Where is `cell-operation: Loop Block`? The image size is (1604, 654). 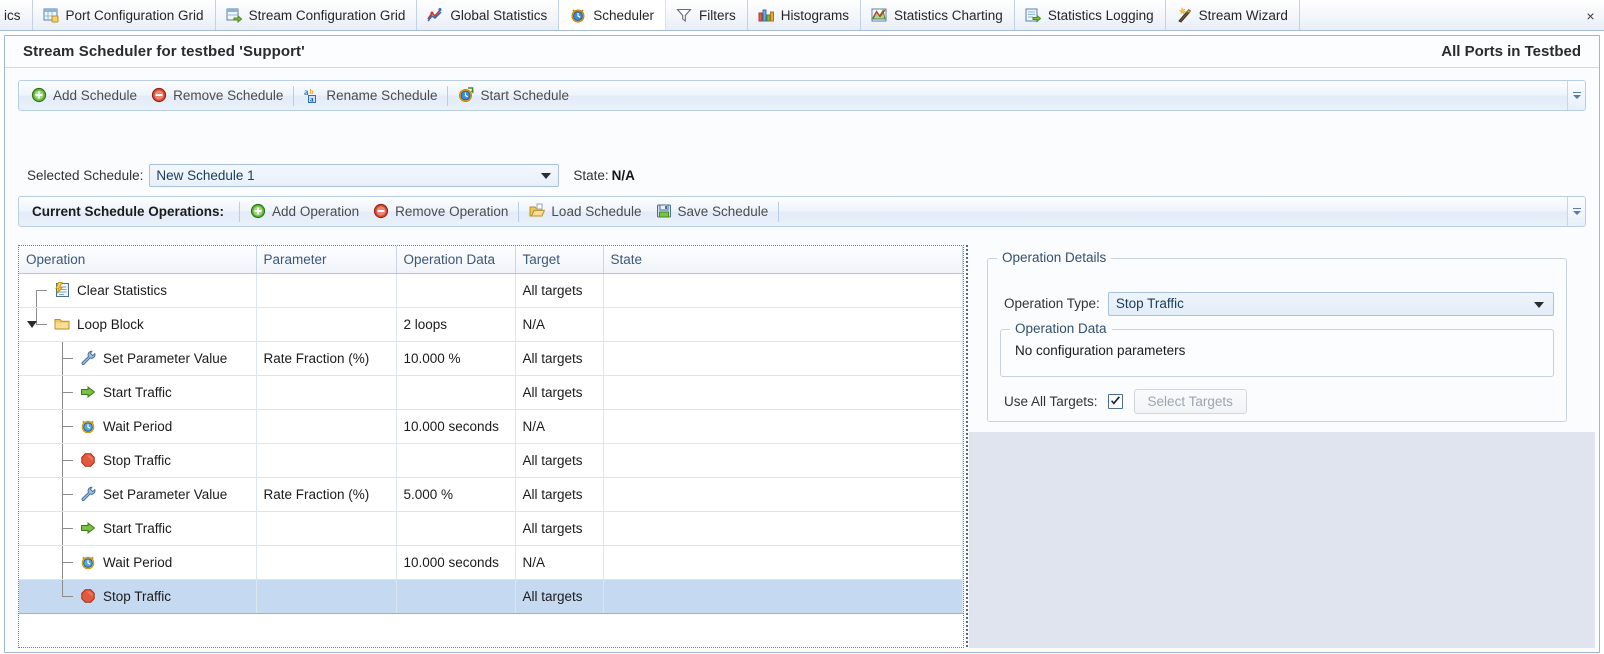 cell-operation: Loop Block is located at coordinates (138, 324).